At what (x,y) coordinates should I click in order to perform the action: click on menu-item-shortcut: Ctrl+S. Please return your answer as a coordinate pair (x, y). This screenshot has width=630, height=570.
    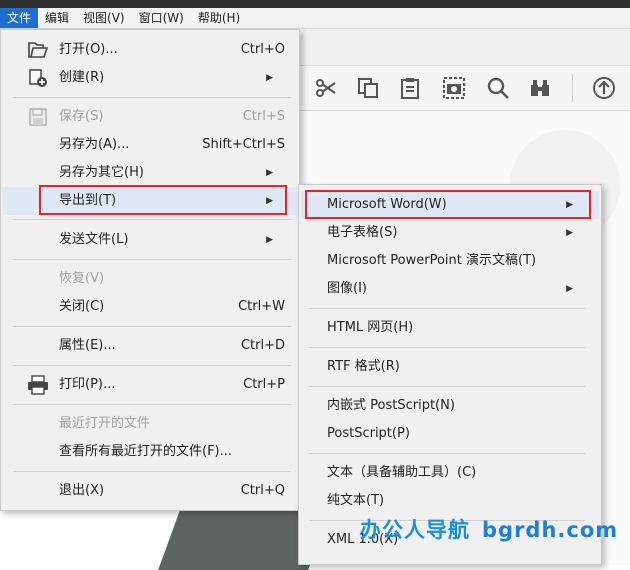
    Looking at the image, I should click on (263, 116).